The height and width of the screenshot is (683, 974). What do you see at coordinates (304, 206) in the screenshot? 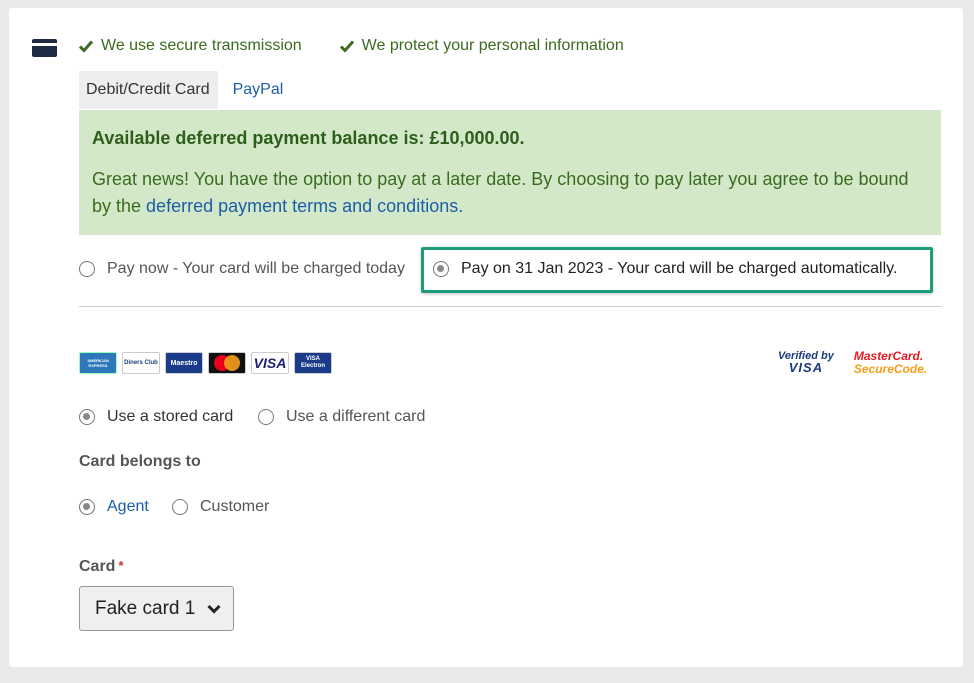
I see `deferred-terms-link: deferred payment terms and conditions.` at bounding box center [304, 206].